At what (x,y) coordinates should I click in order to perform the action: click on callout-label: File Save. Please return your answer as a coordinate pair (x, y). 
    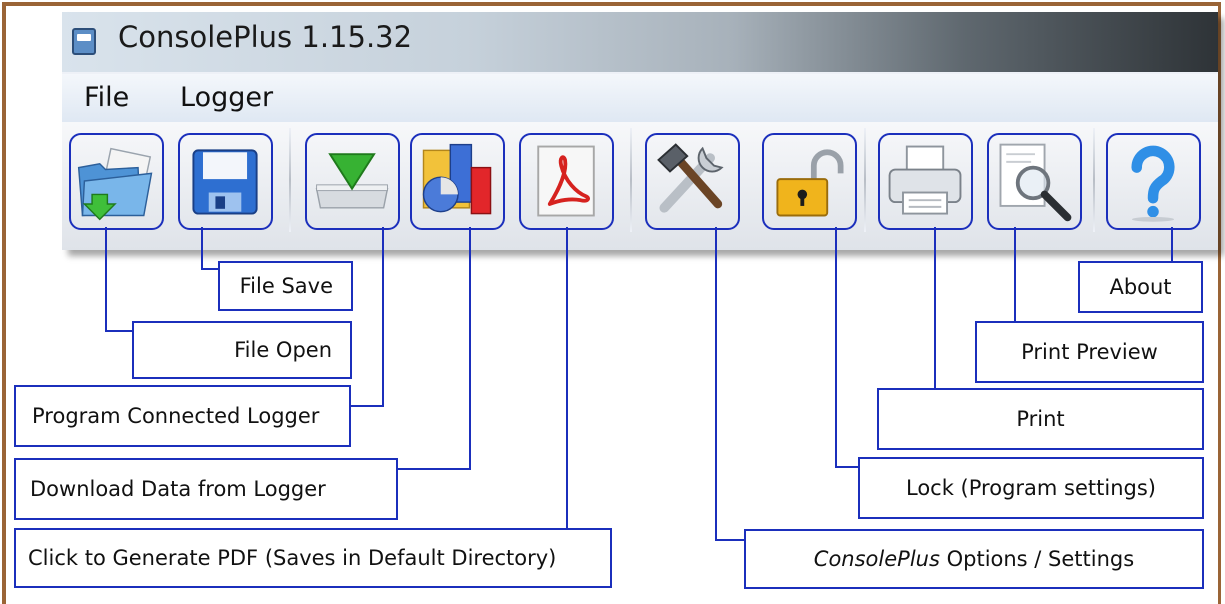
    Looking at the image, I should click on (286, 286).